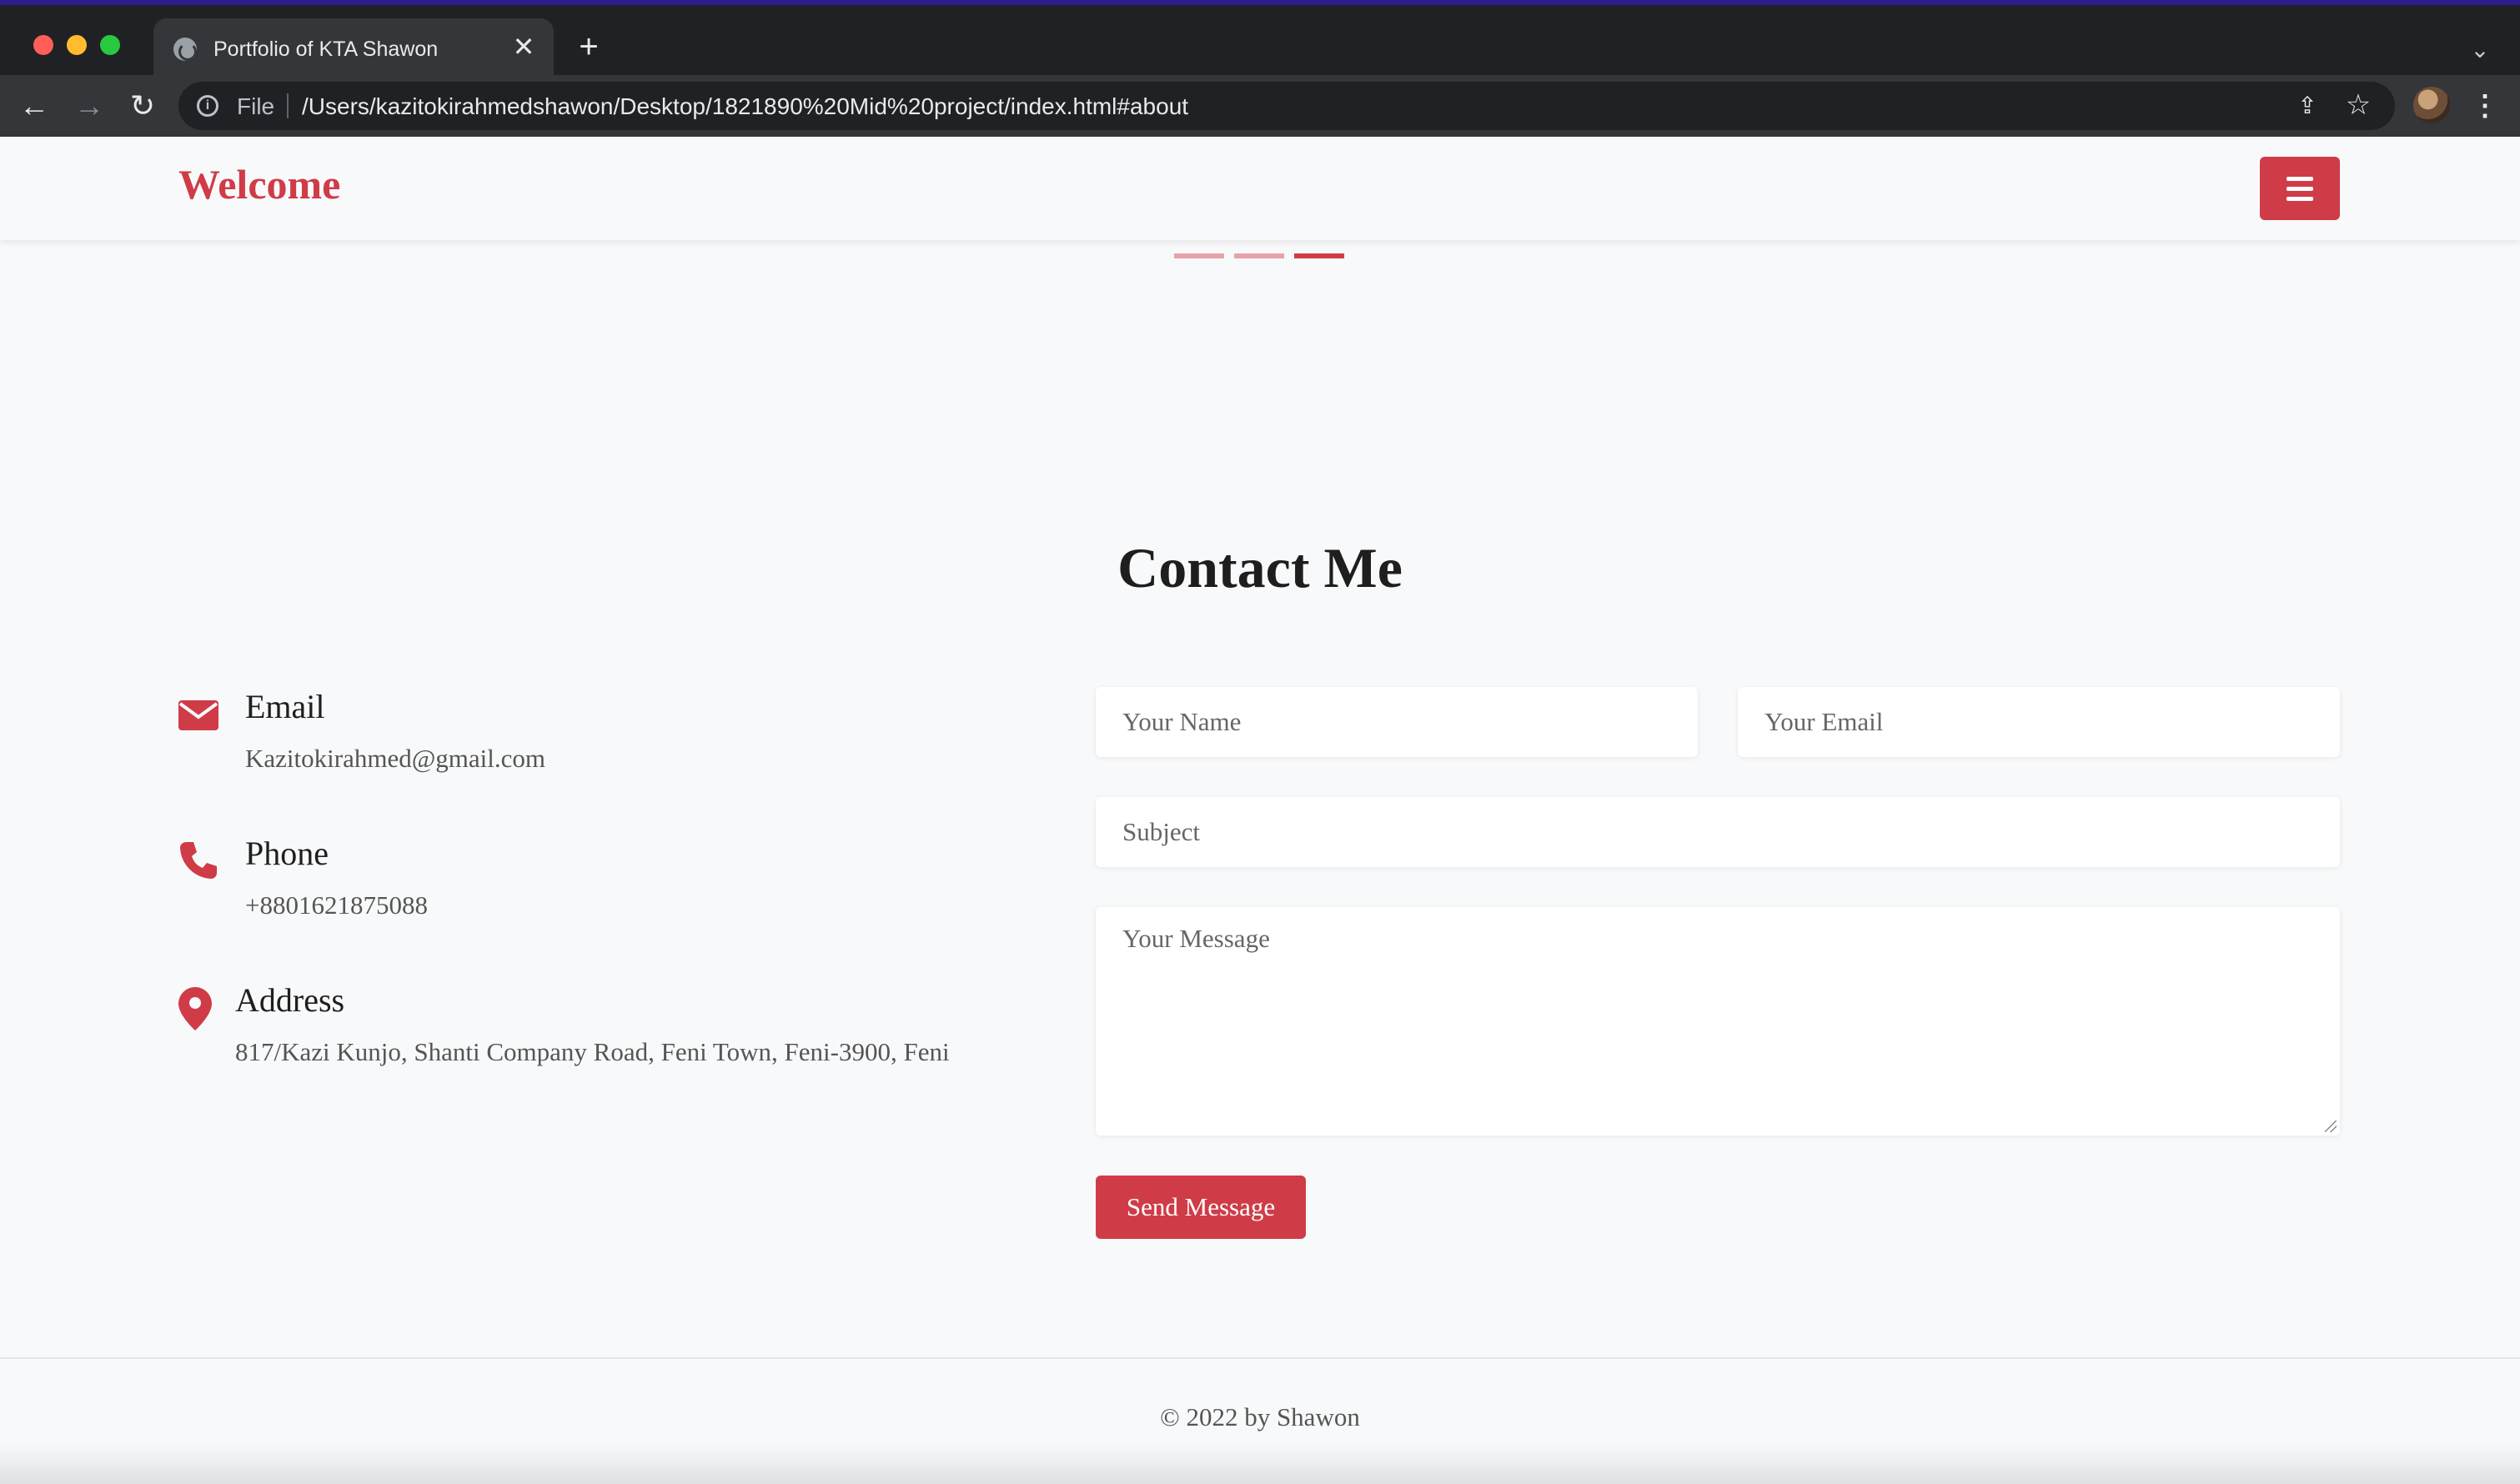 The image size is (2520, 1484). What do you see at coordinates (523, 46) in the screenshot?
I see `tab-close-button: ✕` at bounding box center [523, 46].